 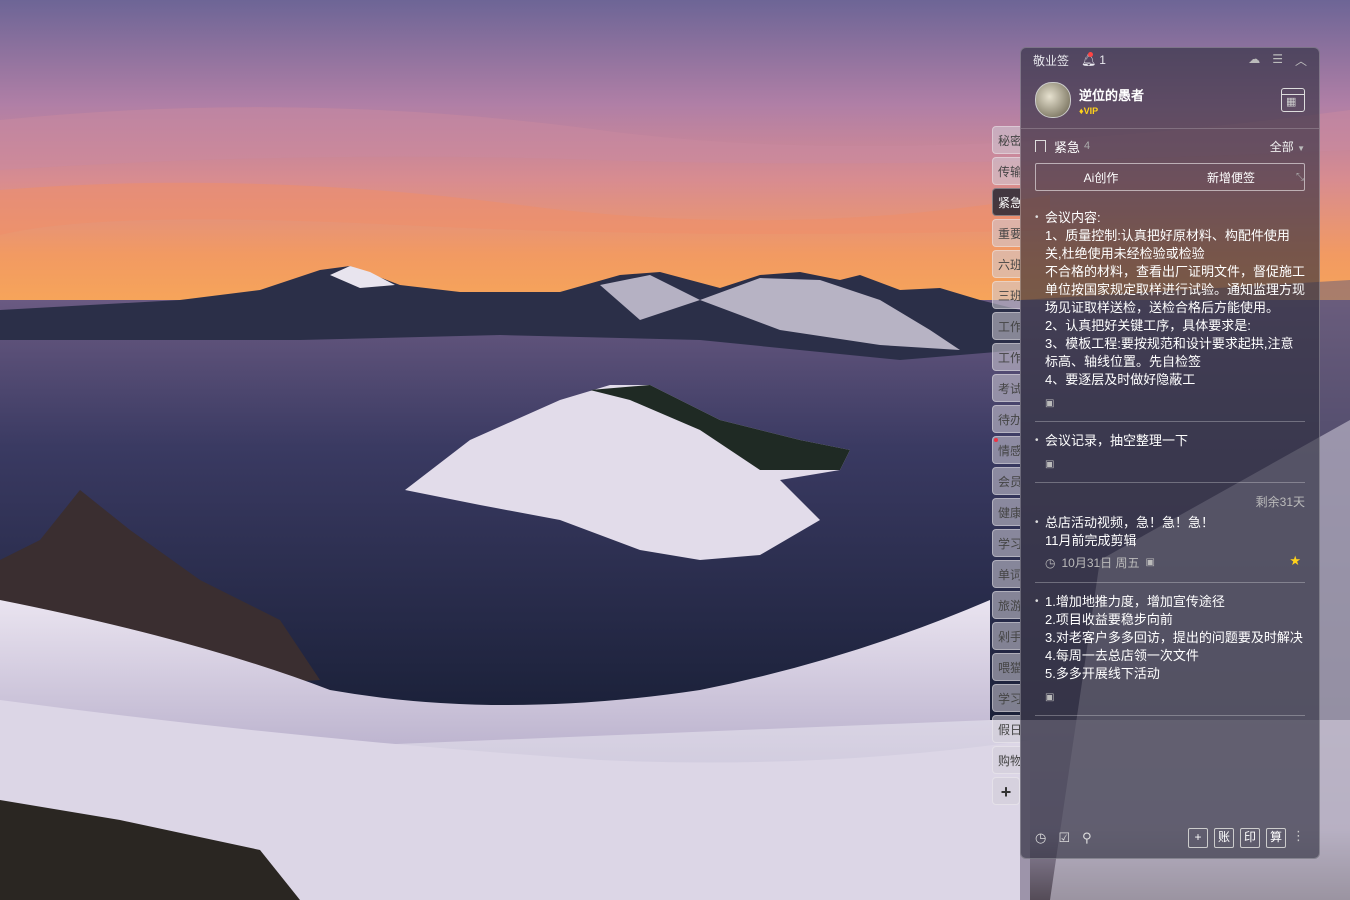 I want to click on more-icon: ⋮, so click(x=1298, y=838).